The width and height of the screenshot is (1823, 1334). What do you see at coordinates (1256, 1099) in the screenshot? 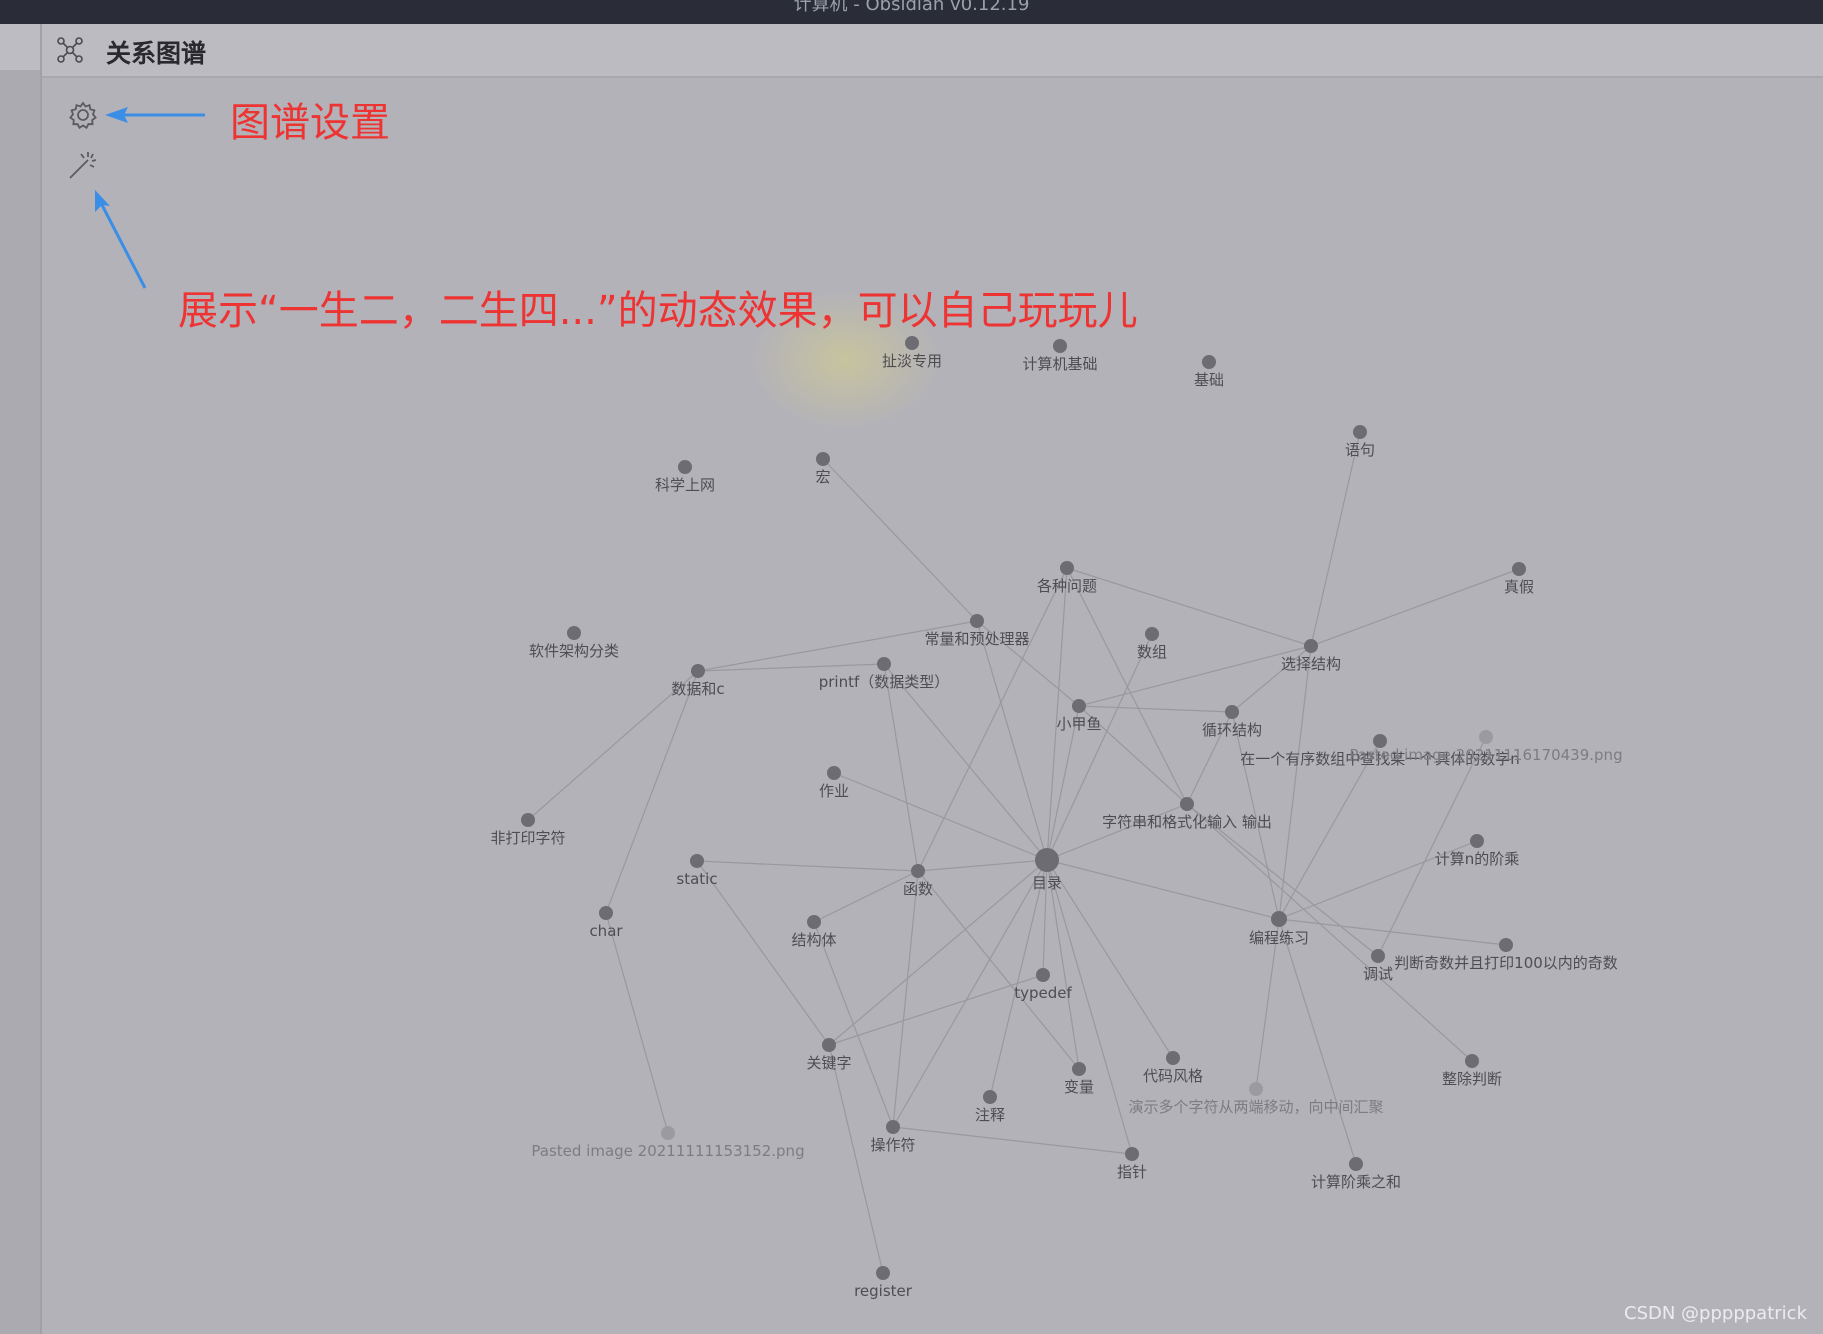
I see `graph-node-yszf: 演示多个字符从两端移动，向中间汇聚` at bounding box center [1256, 1099].